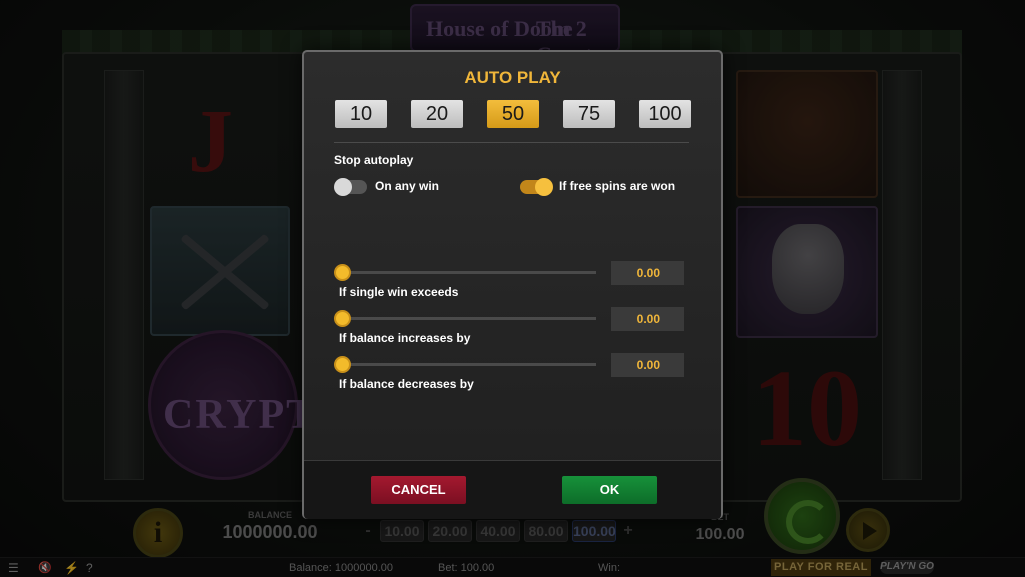 Image resolution: width=1025 pixels, height=577 pixels. I want to click on spin-count-options: 10 20 50 75 100, so click(513, 114).